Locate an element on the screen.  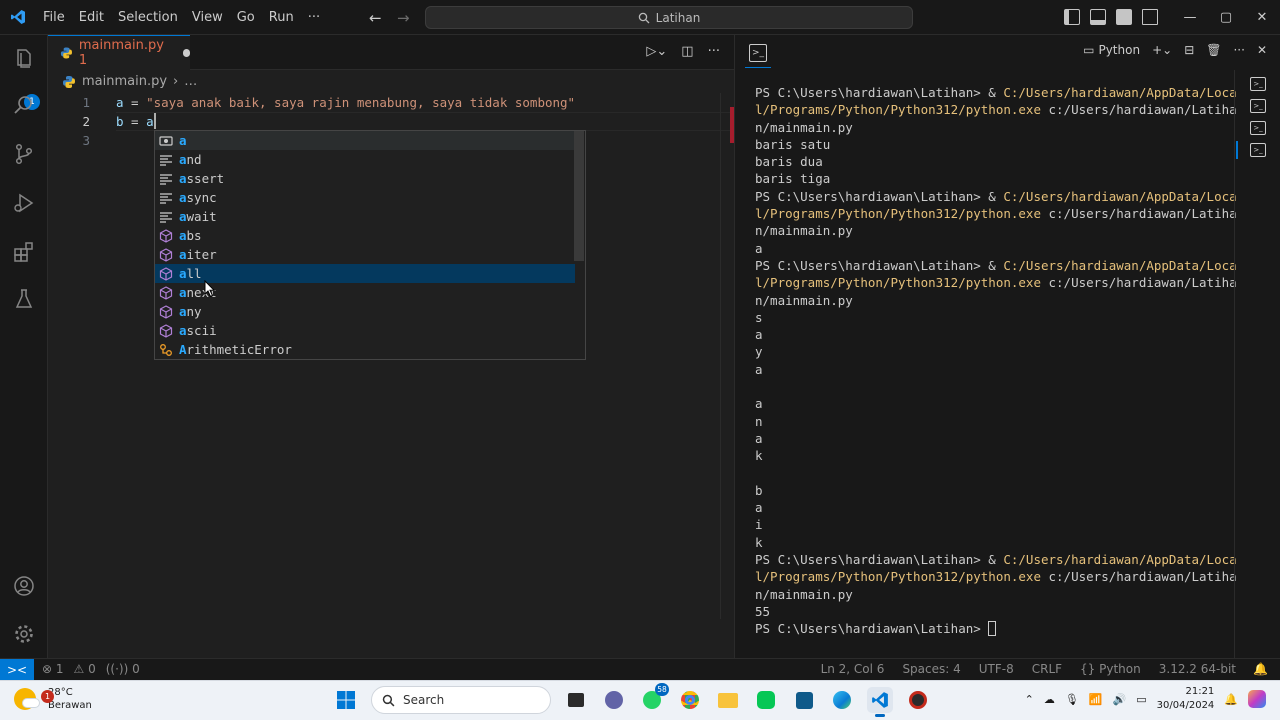
run-debug-icon is located at coordinates (24, 203).